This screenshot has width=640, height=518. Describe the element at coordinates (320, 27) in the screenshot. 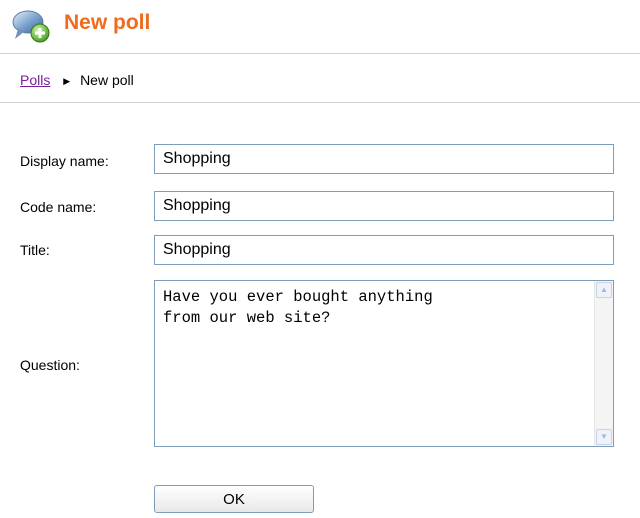

I see `page-header: New poll` at that location.